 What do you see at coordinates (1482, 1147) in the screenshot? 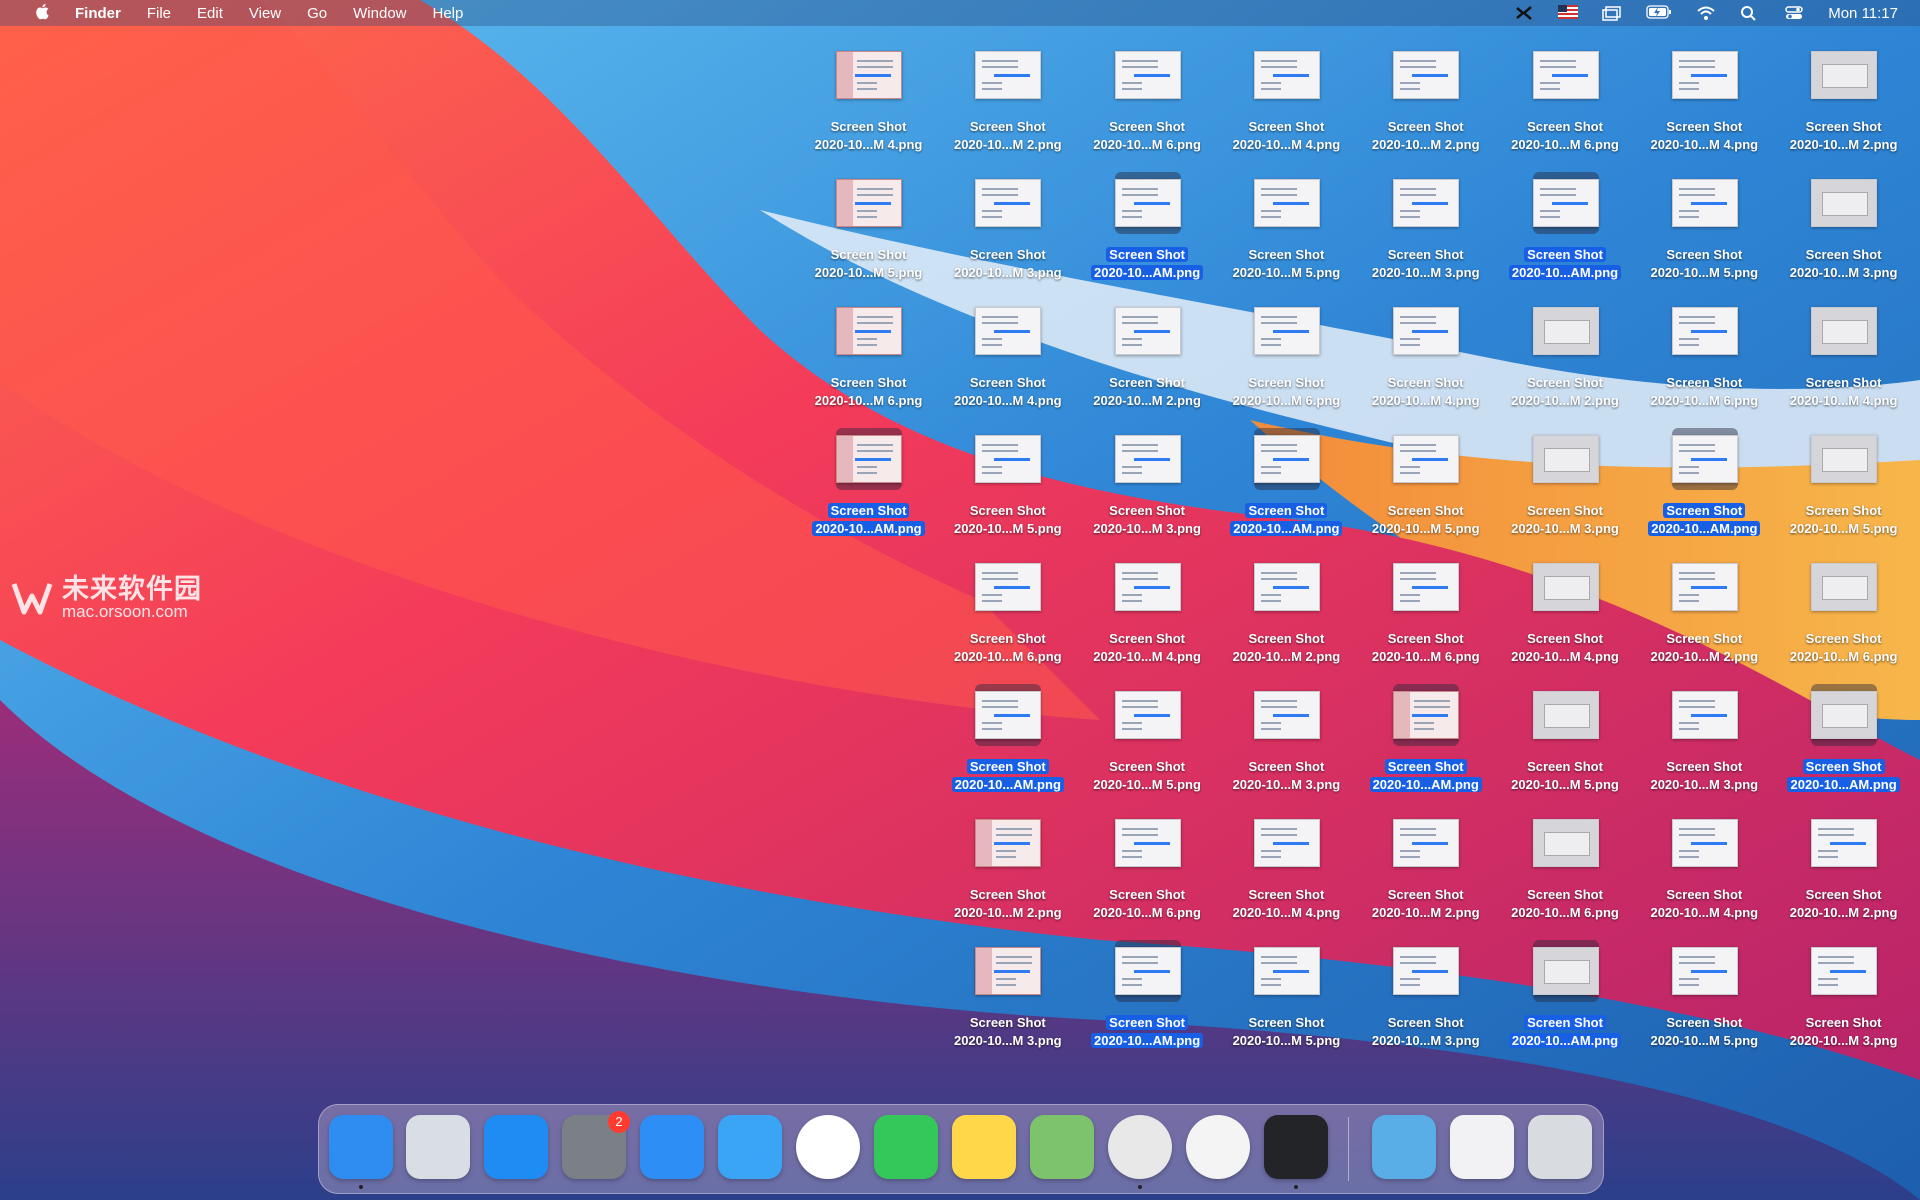
I see `recent-window-icon` at bounding box center [1482, 1147].